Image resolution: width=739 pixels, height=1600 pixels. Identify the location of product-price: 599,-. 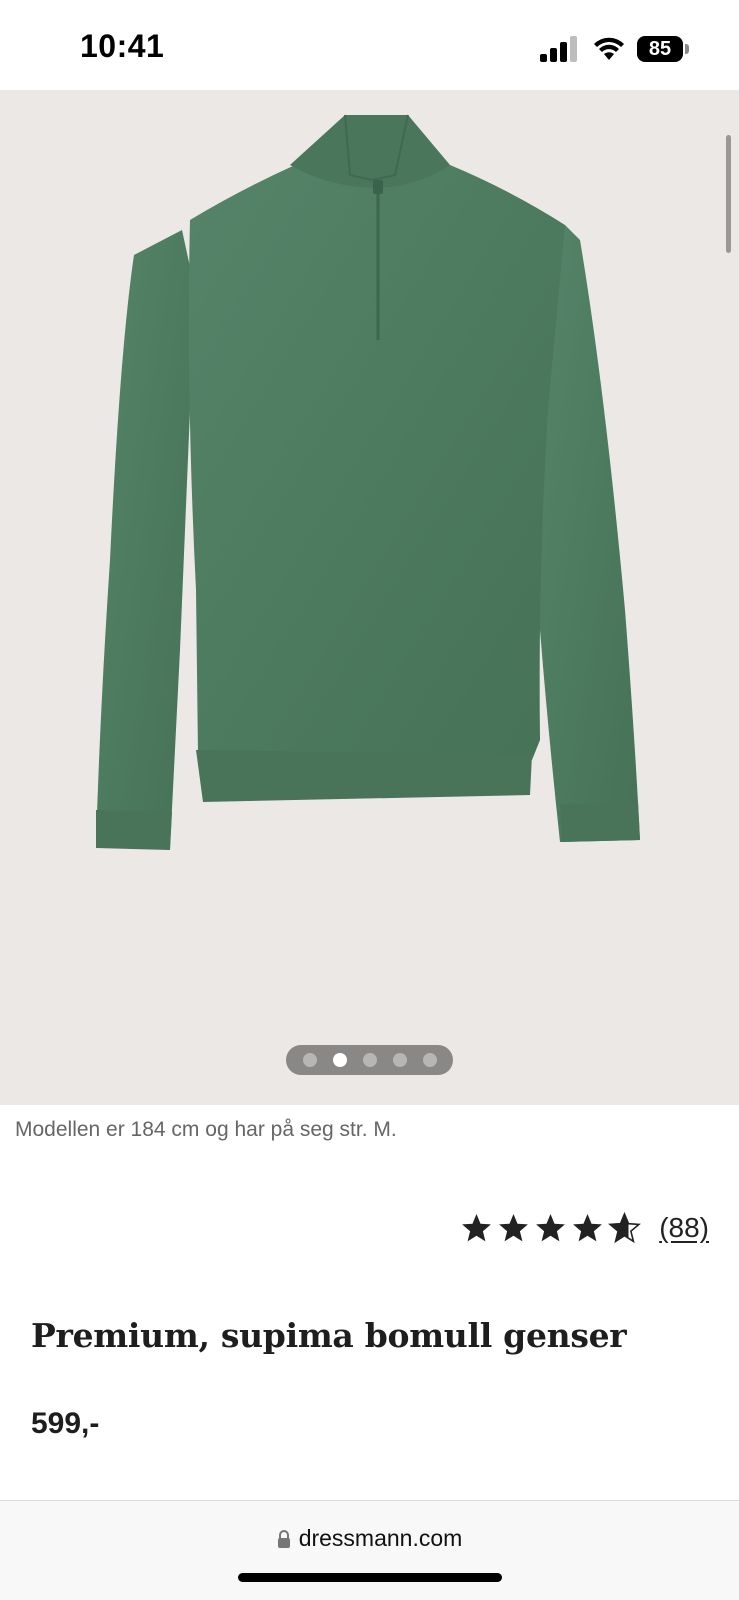
(65, 1423).